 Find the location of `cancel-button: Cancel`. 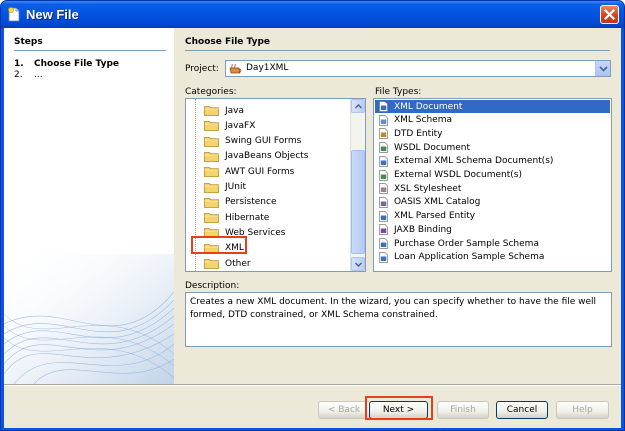

cancel-button: Cancel is located at coordinates (522, 410).